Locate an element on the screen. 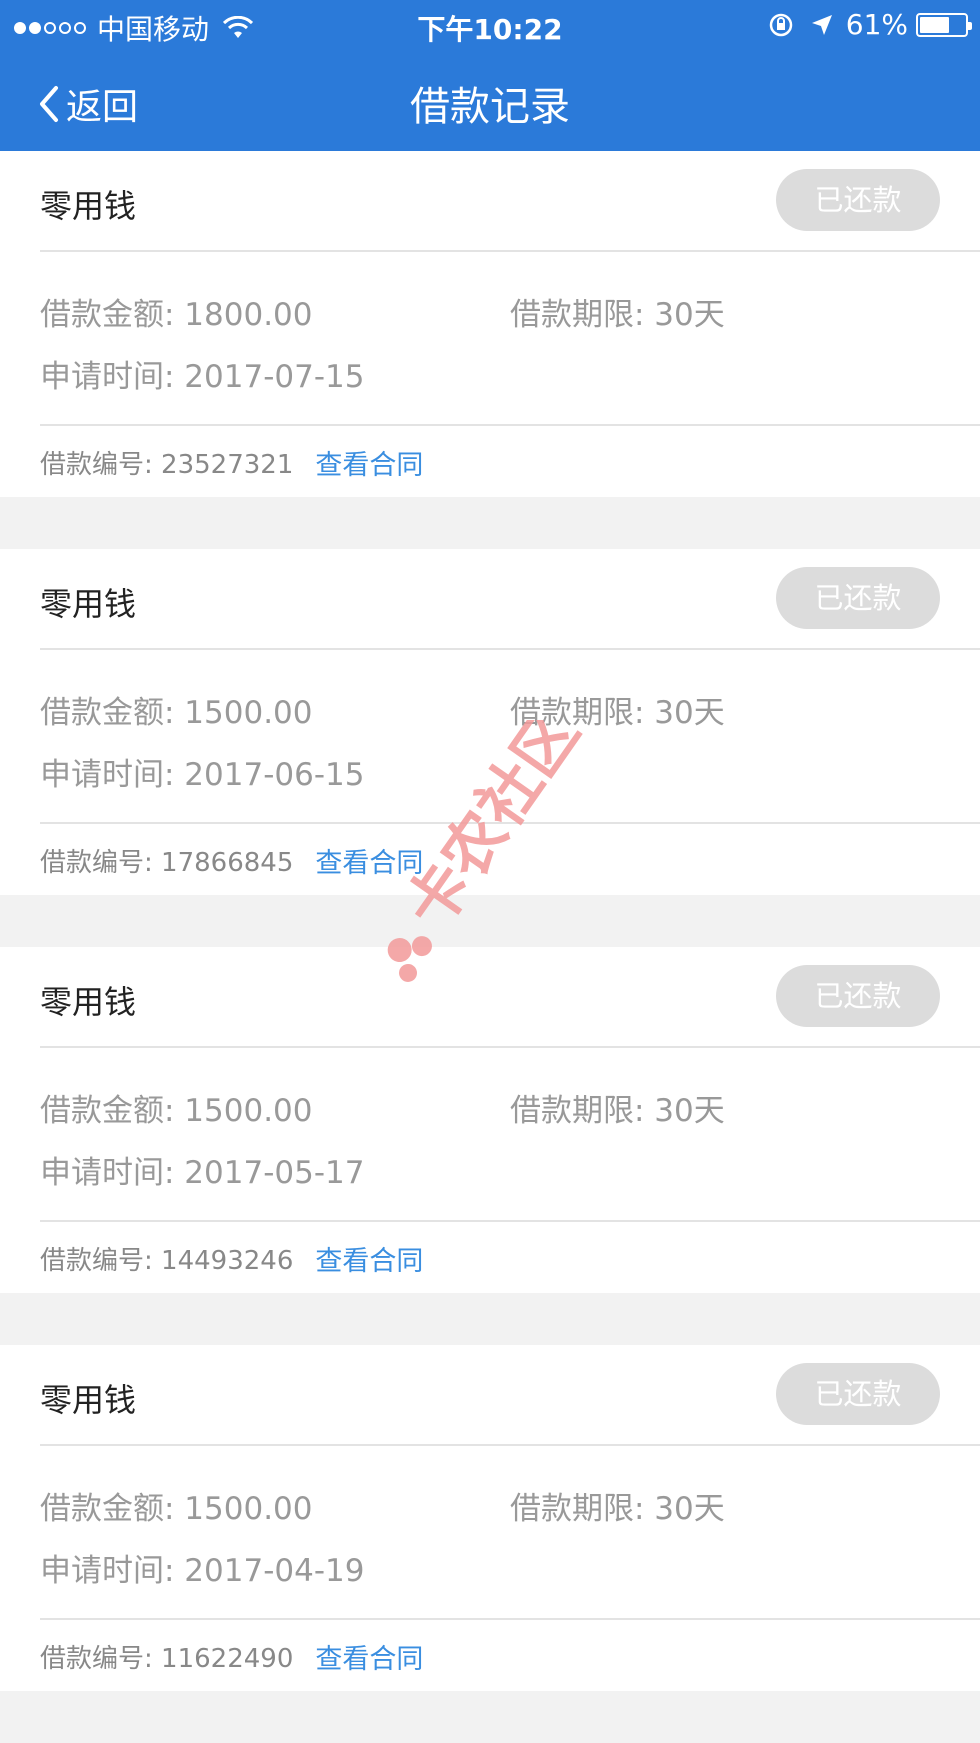  apply-time: 申请时间: 2017-07-15 is located at coordinates (202, 377).